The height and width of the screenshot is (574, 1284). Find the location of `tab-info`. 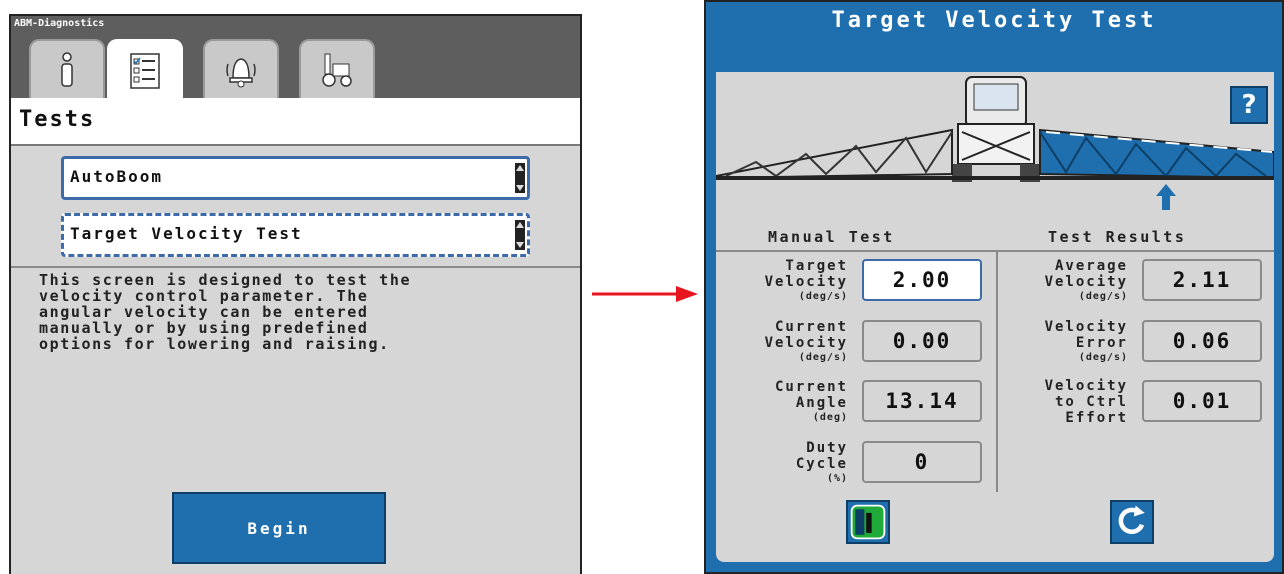

tab-info is located at coordinates (67, 68).